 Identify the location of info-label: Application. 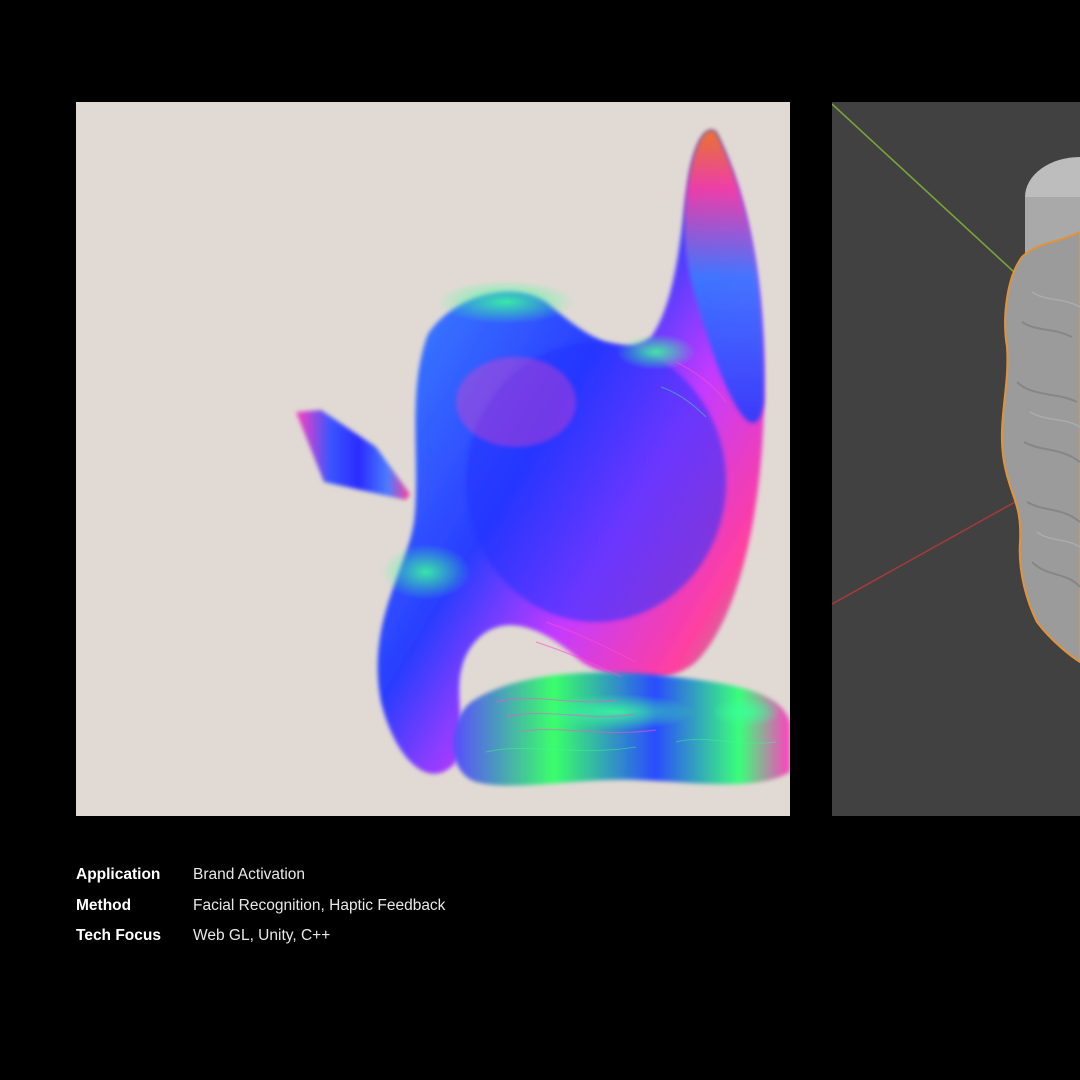
(118, 874).